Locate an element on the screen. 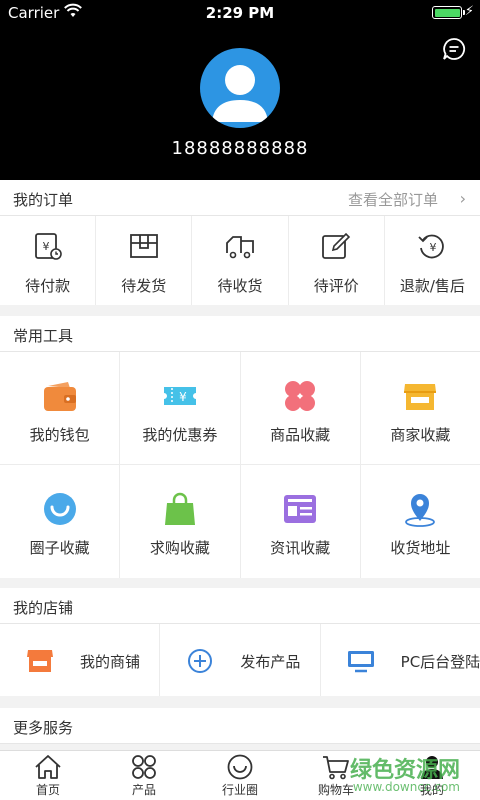 This screenshot has width=480, height=800. tool-news-favorites: 资讯收藏 is located at coordinates (301, 521).